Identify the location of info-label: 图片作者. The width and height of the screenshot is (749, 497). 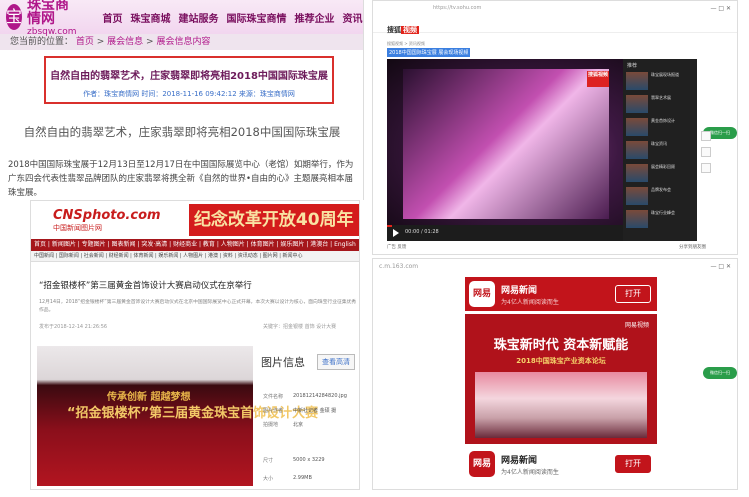
(273, 411).